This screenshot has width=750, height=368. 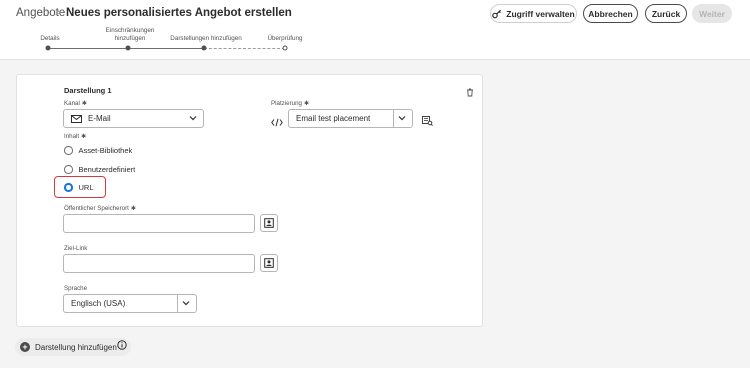 I want to click on language-value: Englisch (USA), so click(x=98, y=303).